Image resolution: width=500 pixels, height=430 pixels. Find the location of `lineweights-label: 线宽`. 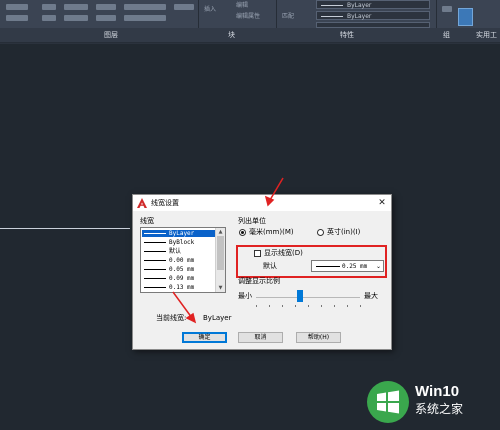

lineweights-label: 线宽 is located at coordinates (147, 221).